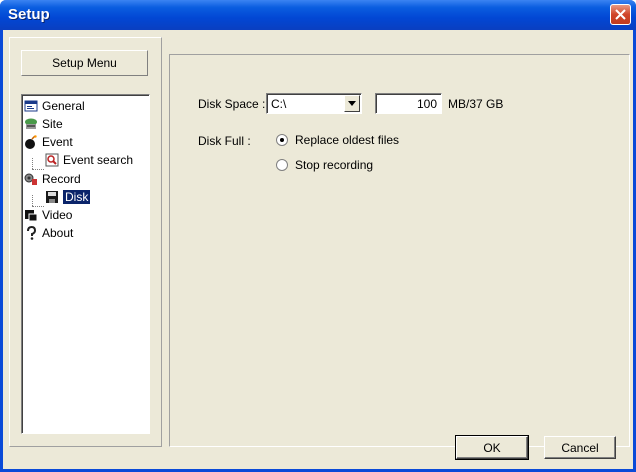  Describe the element at coordinates (314, 103) in the screenshot. I see `drive-select: C:\` at that location.